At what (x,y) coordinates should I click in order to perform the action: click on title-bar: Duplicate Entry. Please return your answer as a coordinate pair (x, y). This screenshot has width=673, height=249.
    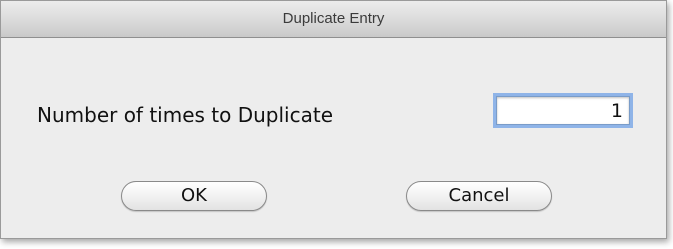
    Looking at the image, I should click on (333, 19).